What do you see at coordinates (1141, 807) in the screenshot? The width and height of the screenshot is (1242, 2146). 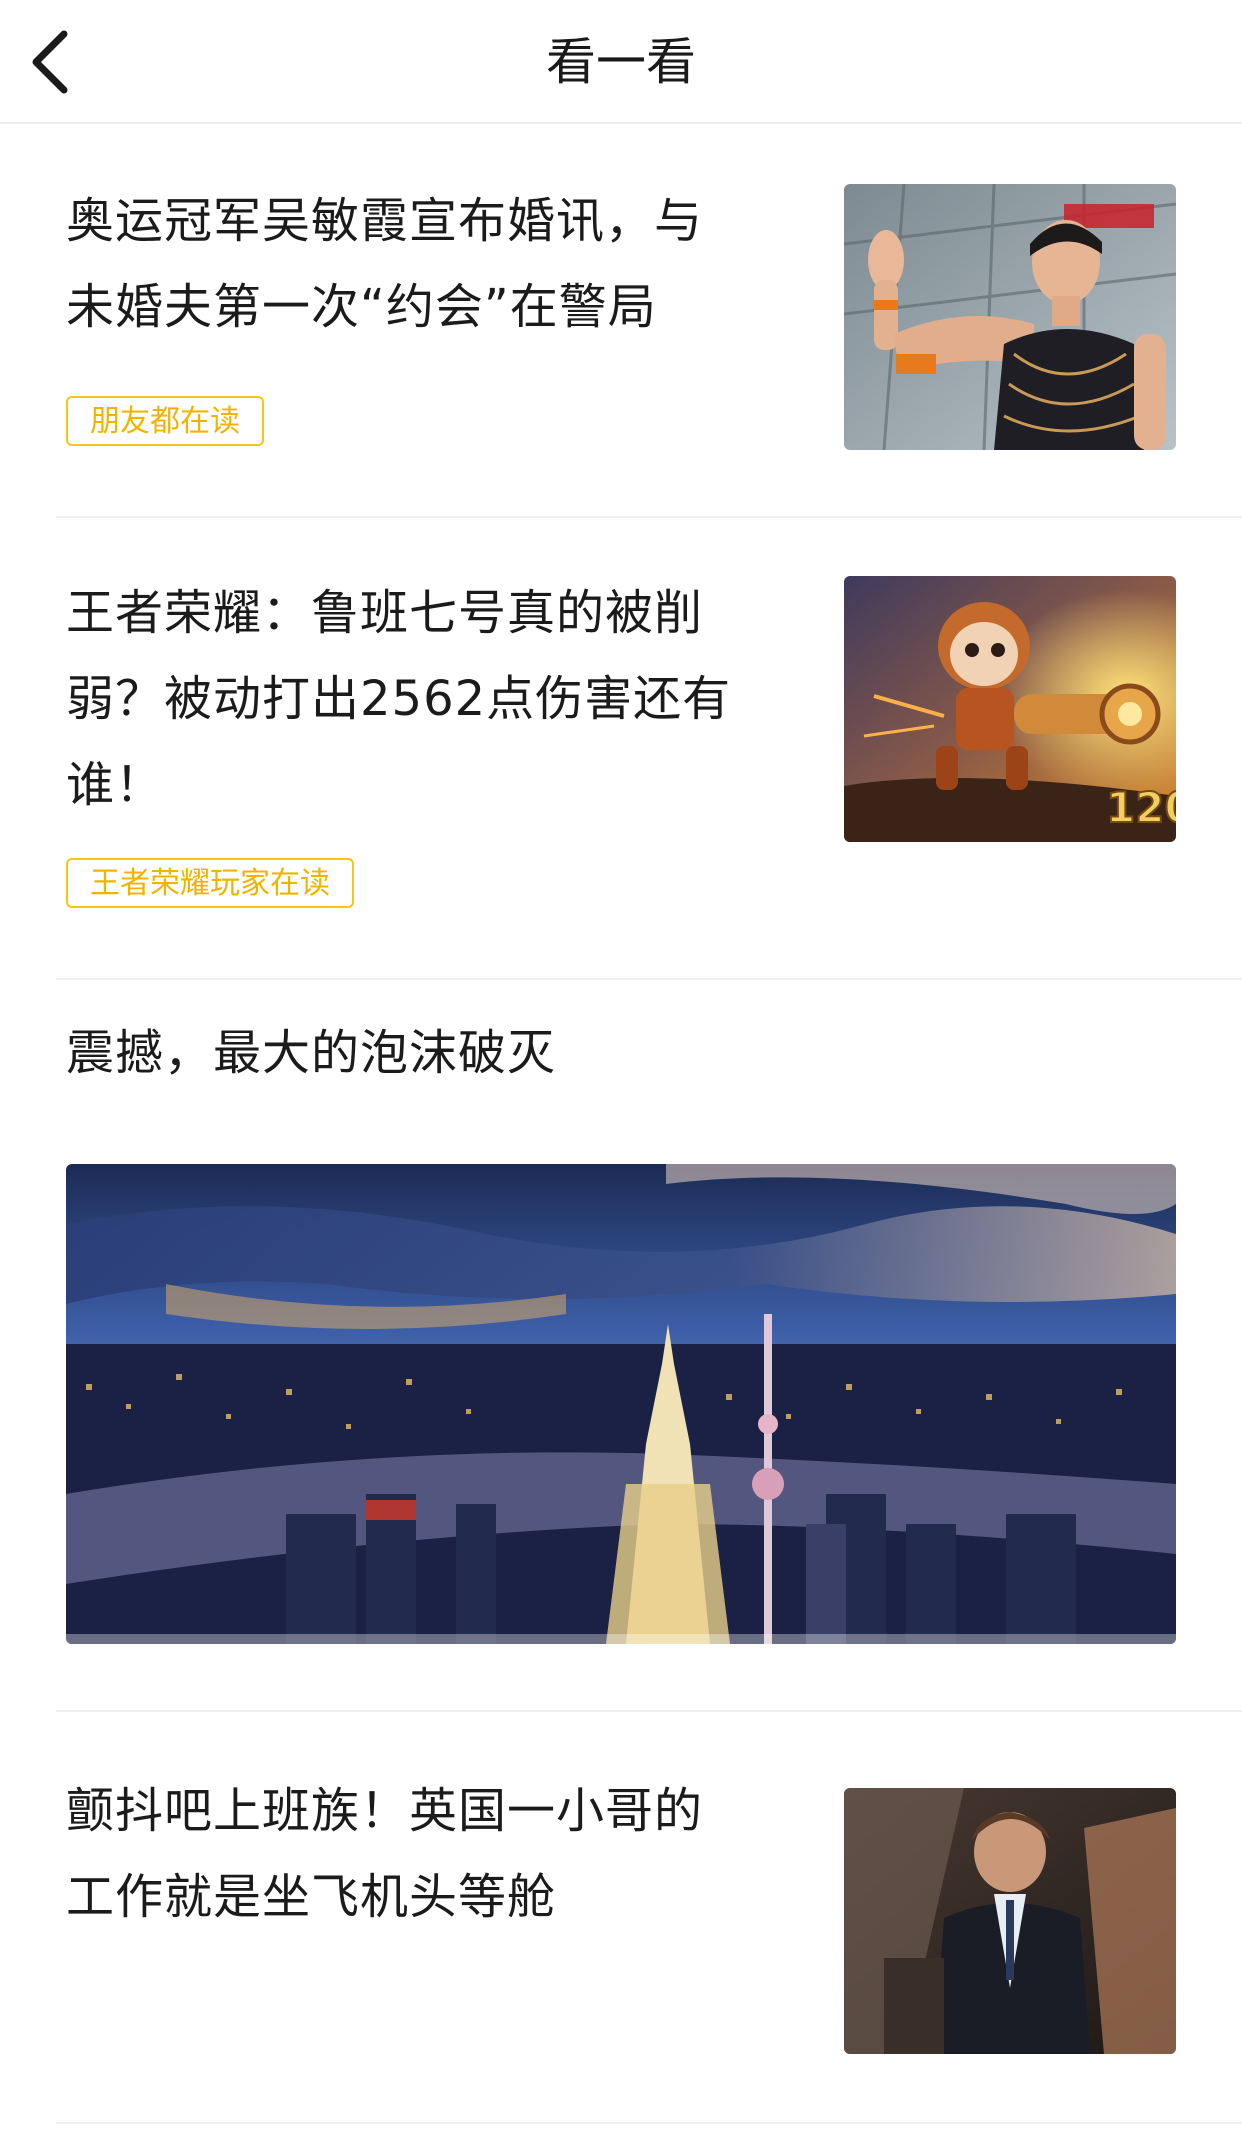 I see `game-image-text: 120` at bounding box center [1141, 807].